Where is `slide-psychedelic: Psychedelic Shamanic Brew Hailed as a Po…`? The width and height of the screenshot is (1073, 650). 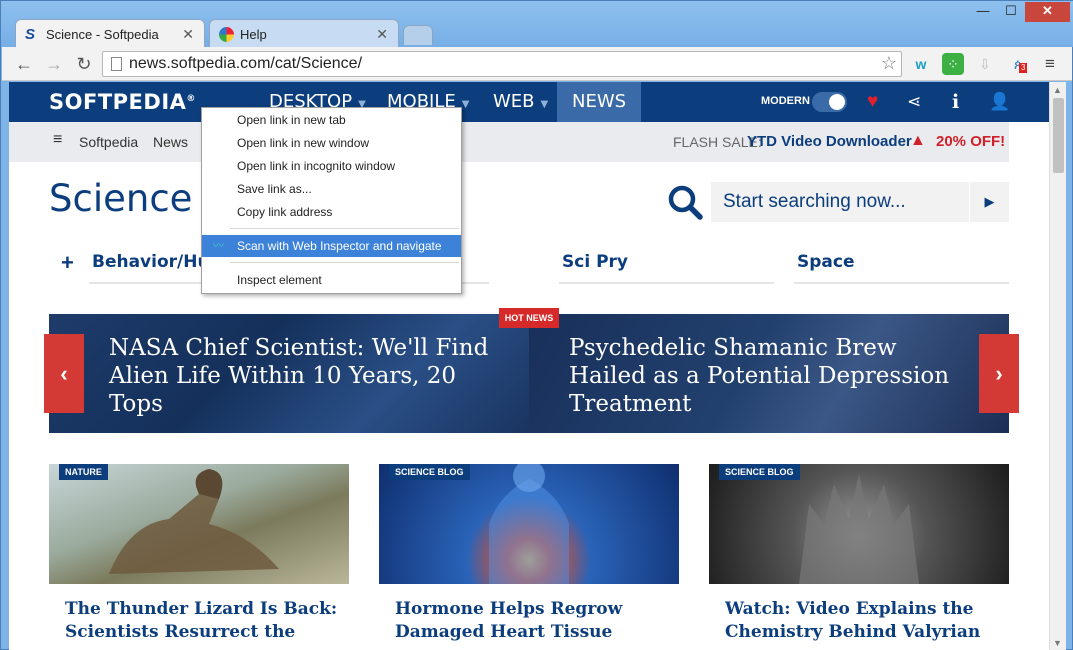 slide-psychedelic: Psychedelic Shamanic Brew Hailed as a Po… is located at coordinates (769, 373).